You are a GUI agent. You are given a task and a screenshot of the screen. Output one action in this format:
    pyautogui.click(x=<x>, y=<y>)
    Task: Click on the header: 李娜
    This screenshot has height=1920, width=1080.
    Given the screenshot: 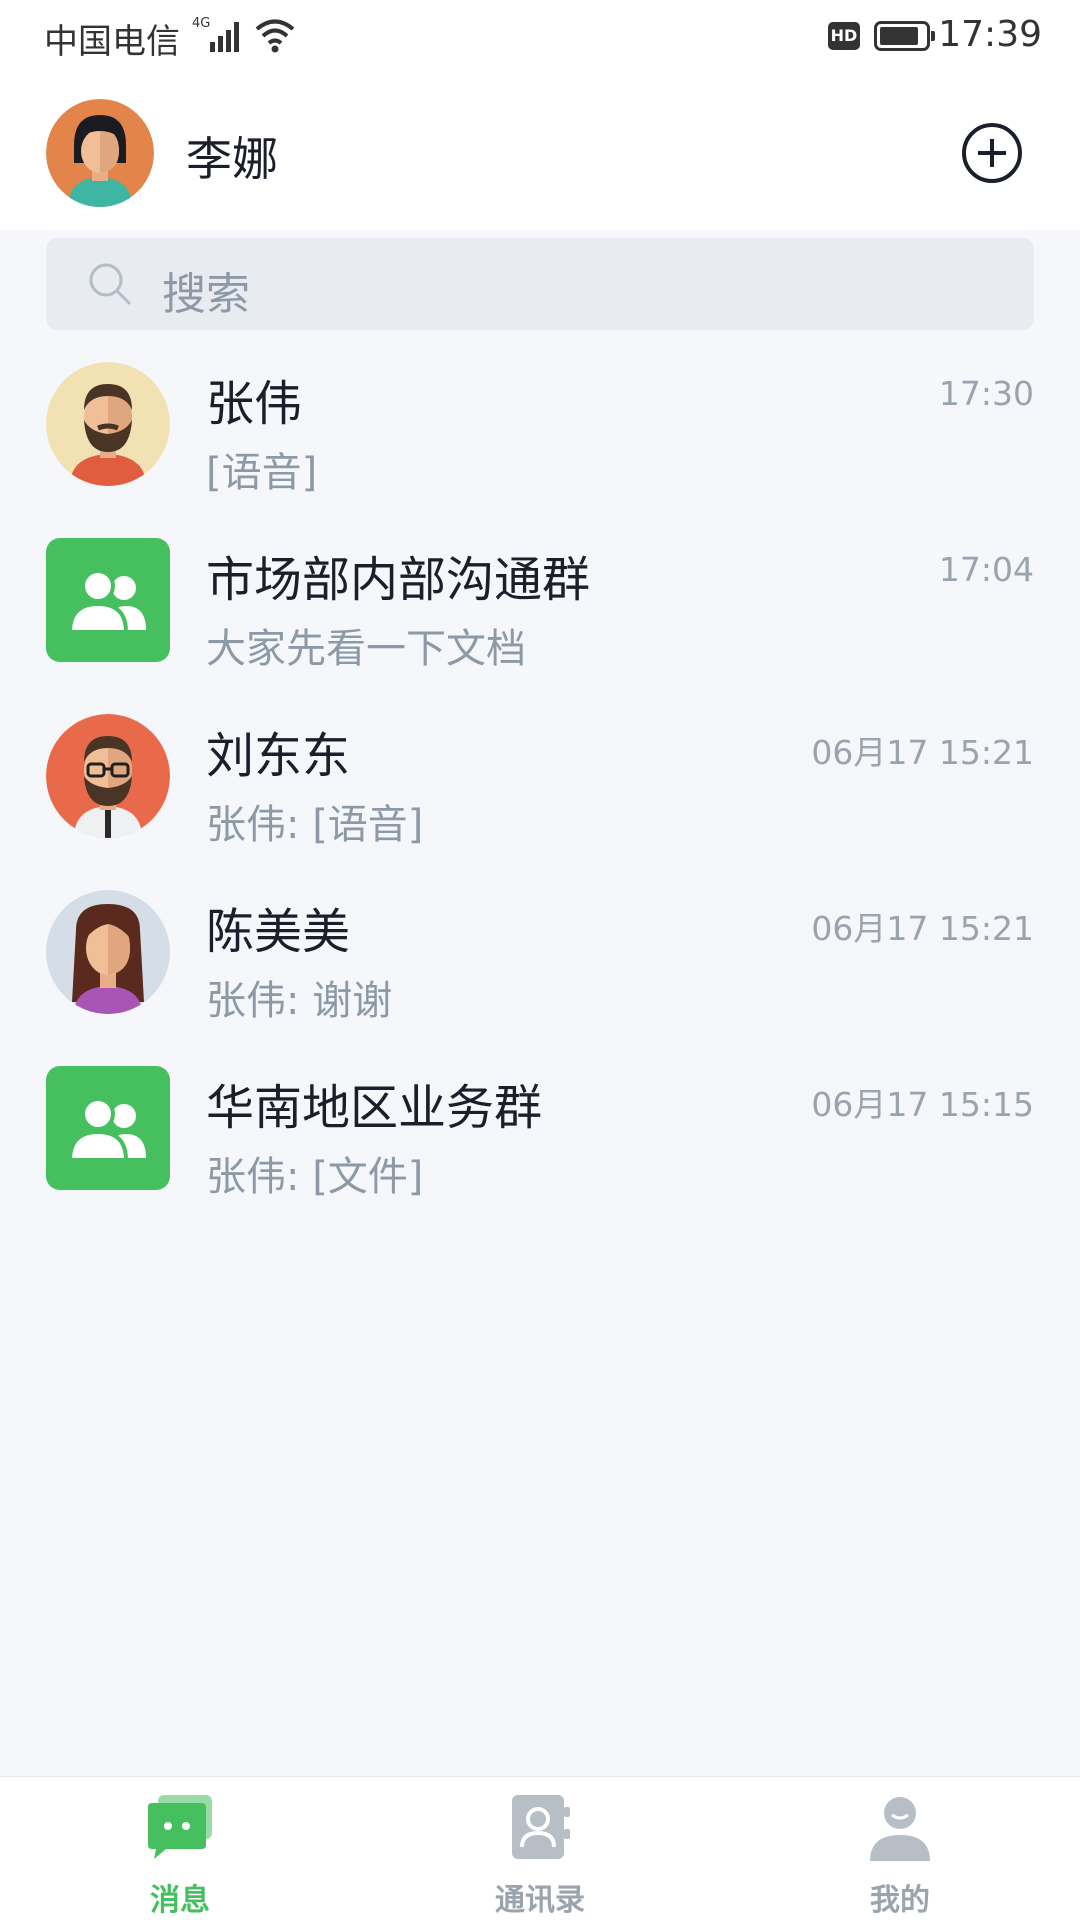 What is the action you would take?
    pyautogui.click(x=540, y=152)
    